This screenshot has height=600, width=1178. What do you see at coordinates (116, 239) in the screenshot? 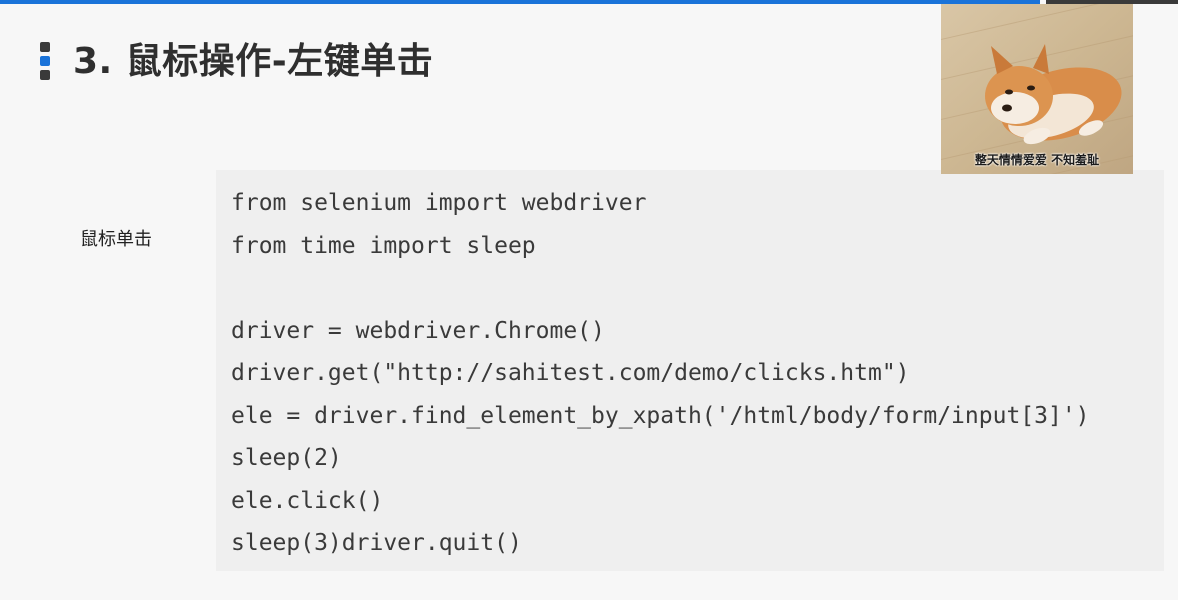
I see `section-label: 鼠标单击` at bounding box center [116, 239].